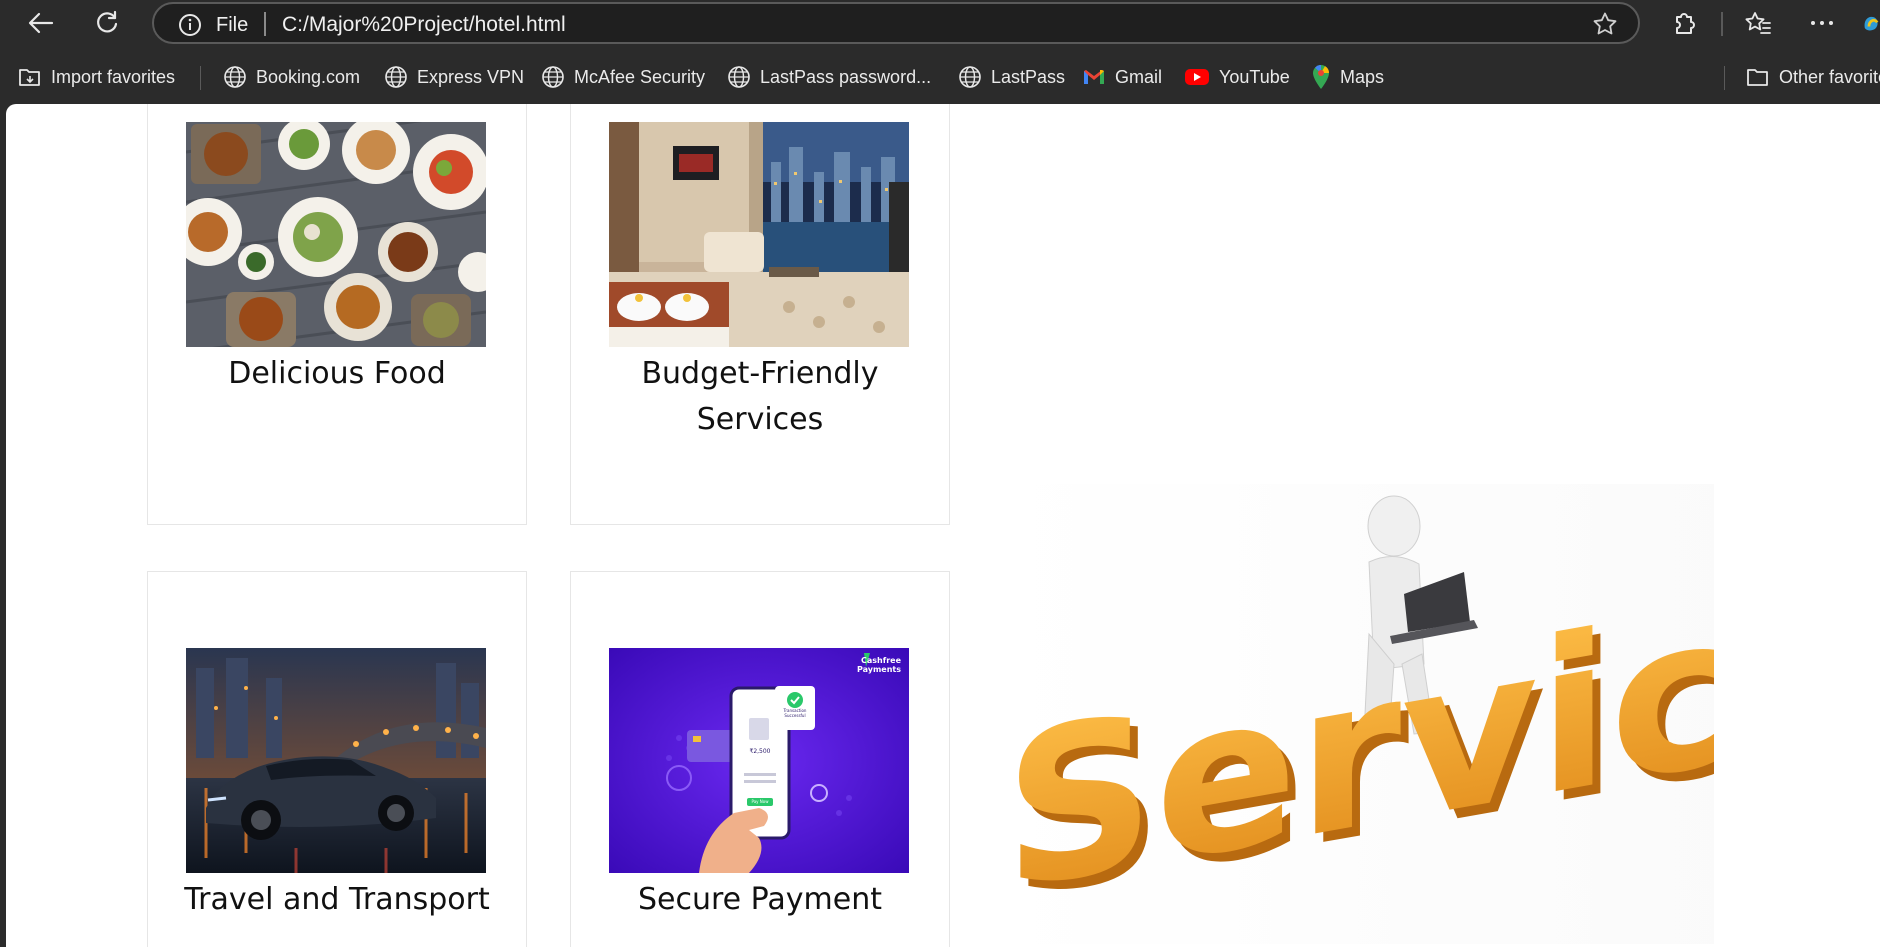 This screenshot has height=947, width=1880. Describe the element at coordinates (1362, 76) in the screenshot. I see `favorite-label: Maps` at that location.